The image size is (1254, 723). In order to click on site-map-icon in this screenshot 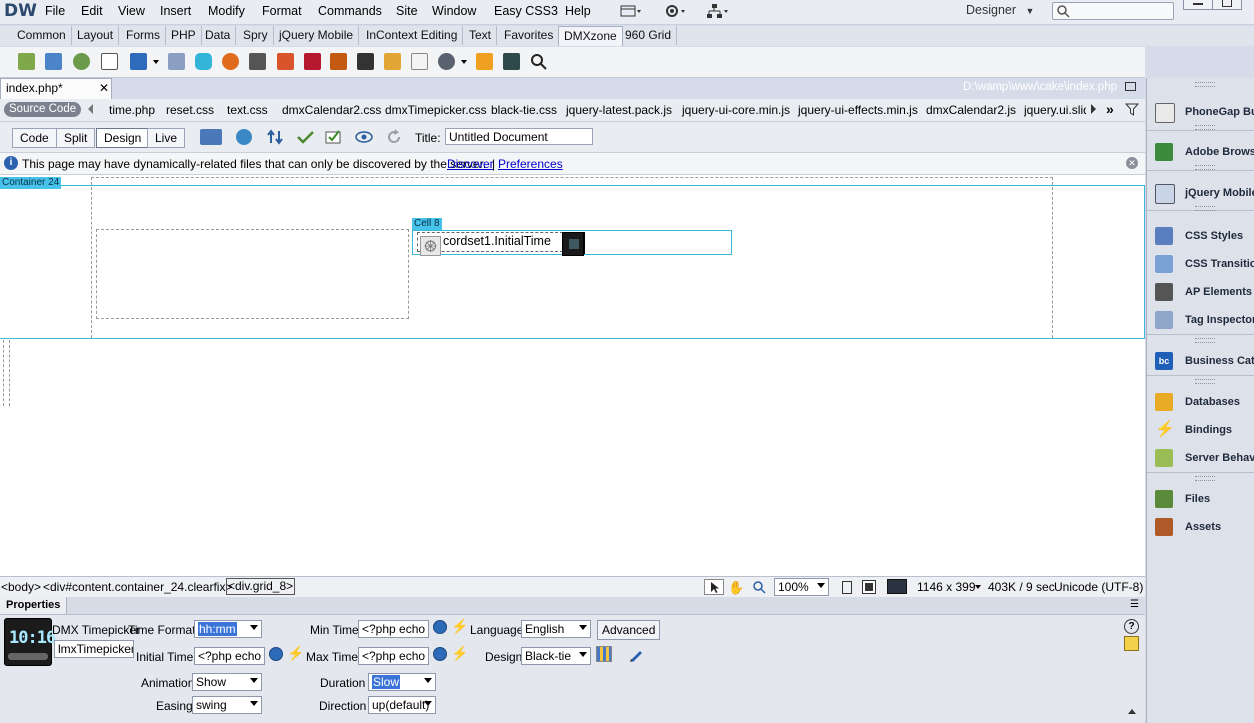, I will do `click(717, 11)`.